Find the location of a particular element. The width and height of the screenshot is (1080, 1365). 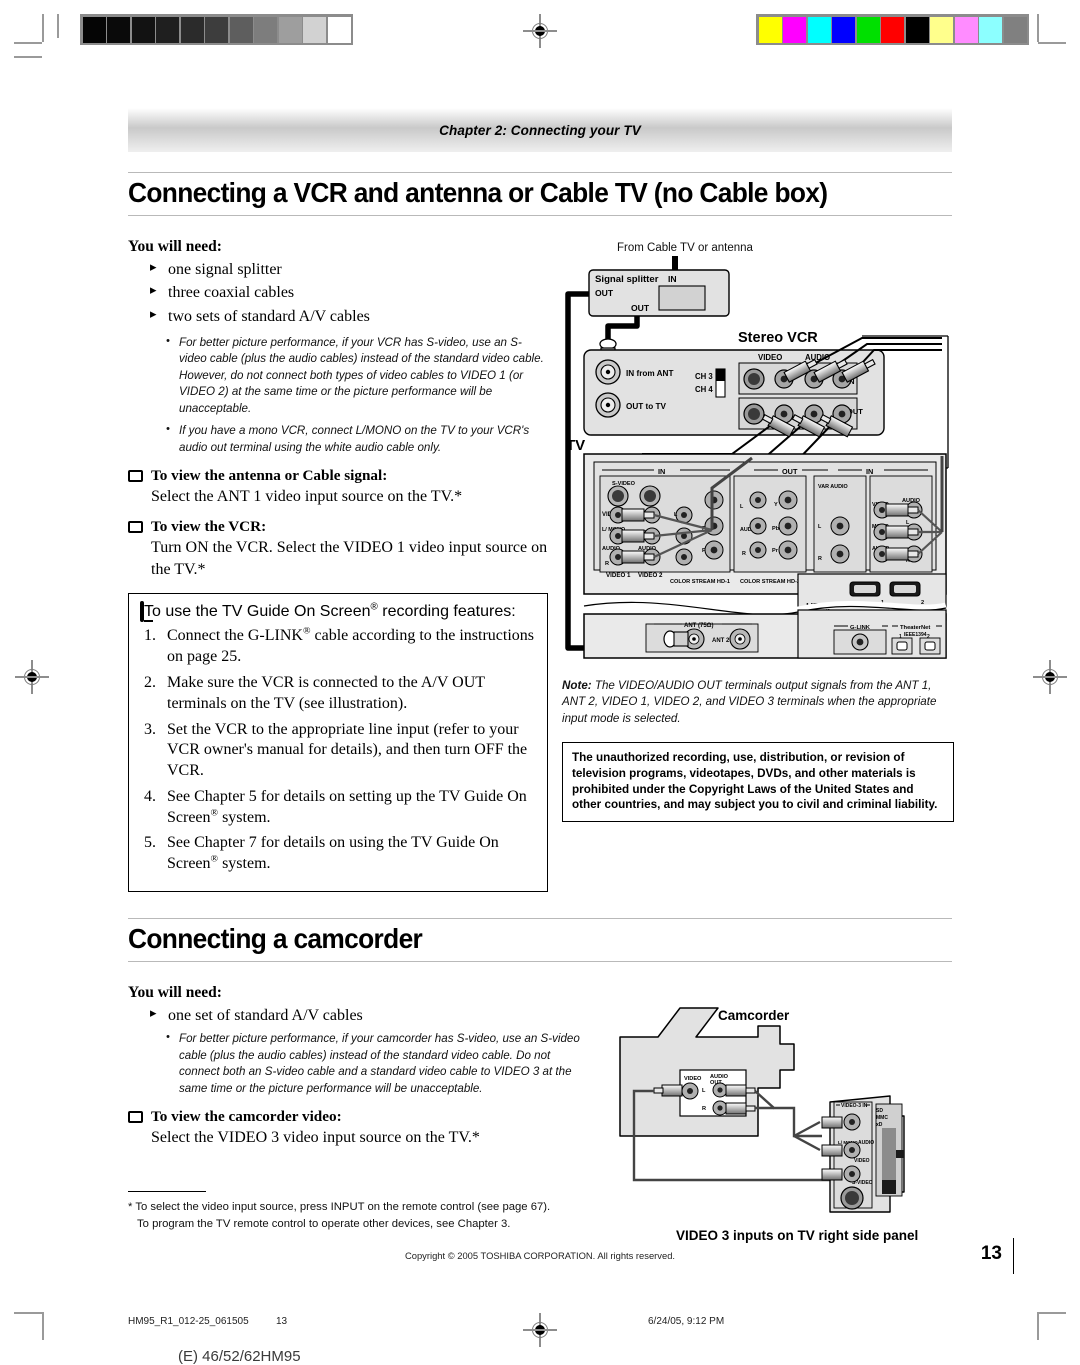

footer-filename: HM95_R1_012-25_061505 is located at coordinates (188, 1321).